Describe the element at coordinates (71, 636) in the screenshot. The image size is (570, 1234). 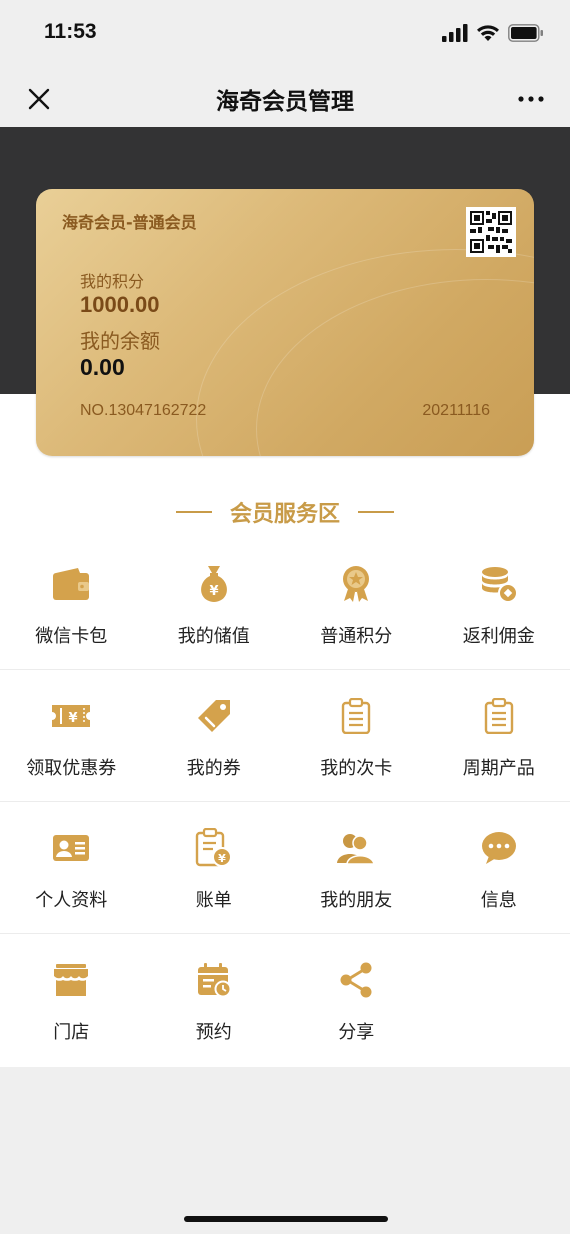
I see `service-label: 微信卡包` at that location.